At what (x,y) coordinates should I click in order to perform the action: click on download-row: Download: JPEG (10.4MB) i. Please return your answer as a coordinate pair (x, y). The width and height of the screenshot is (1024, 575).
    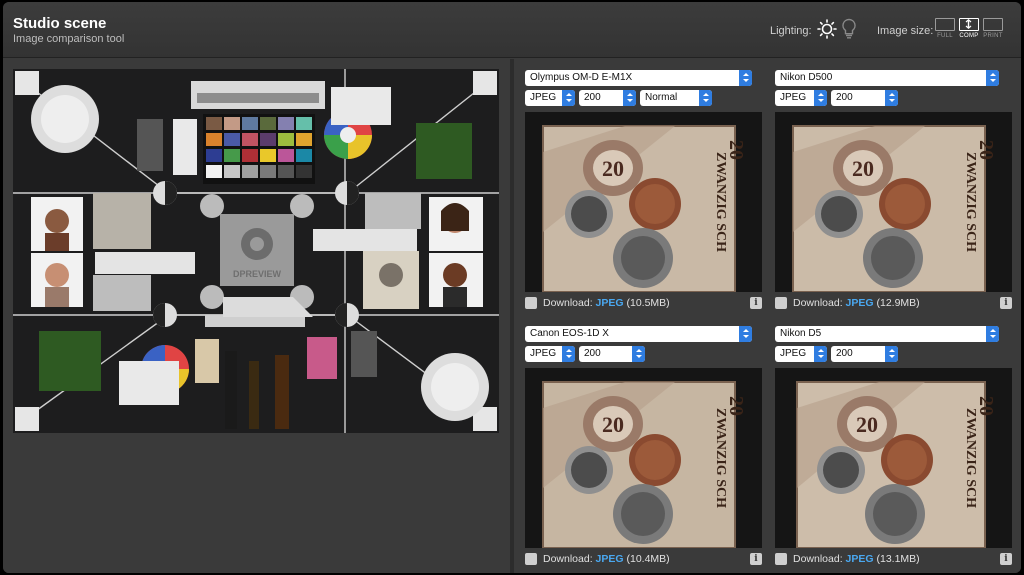
    Looking at the image, I should click on (643, 559).